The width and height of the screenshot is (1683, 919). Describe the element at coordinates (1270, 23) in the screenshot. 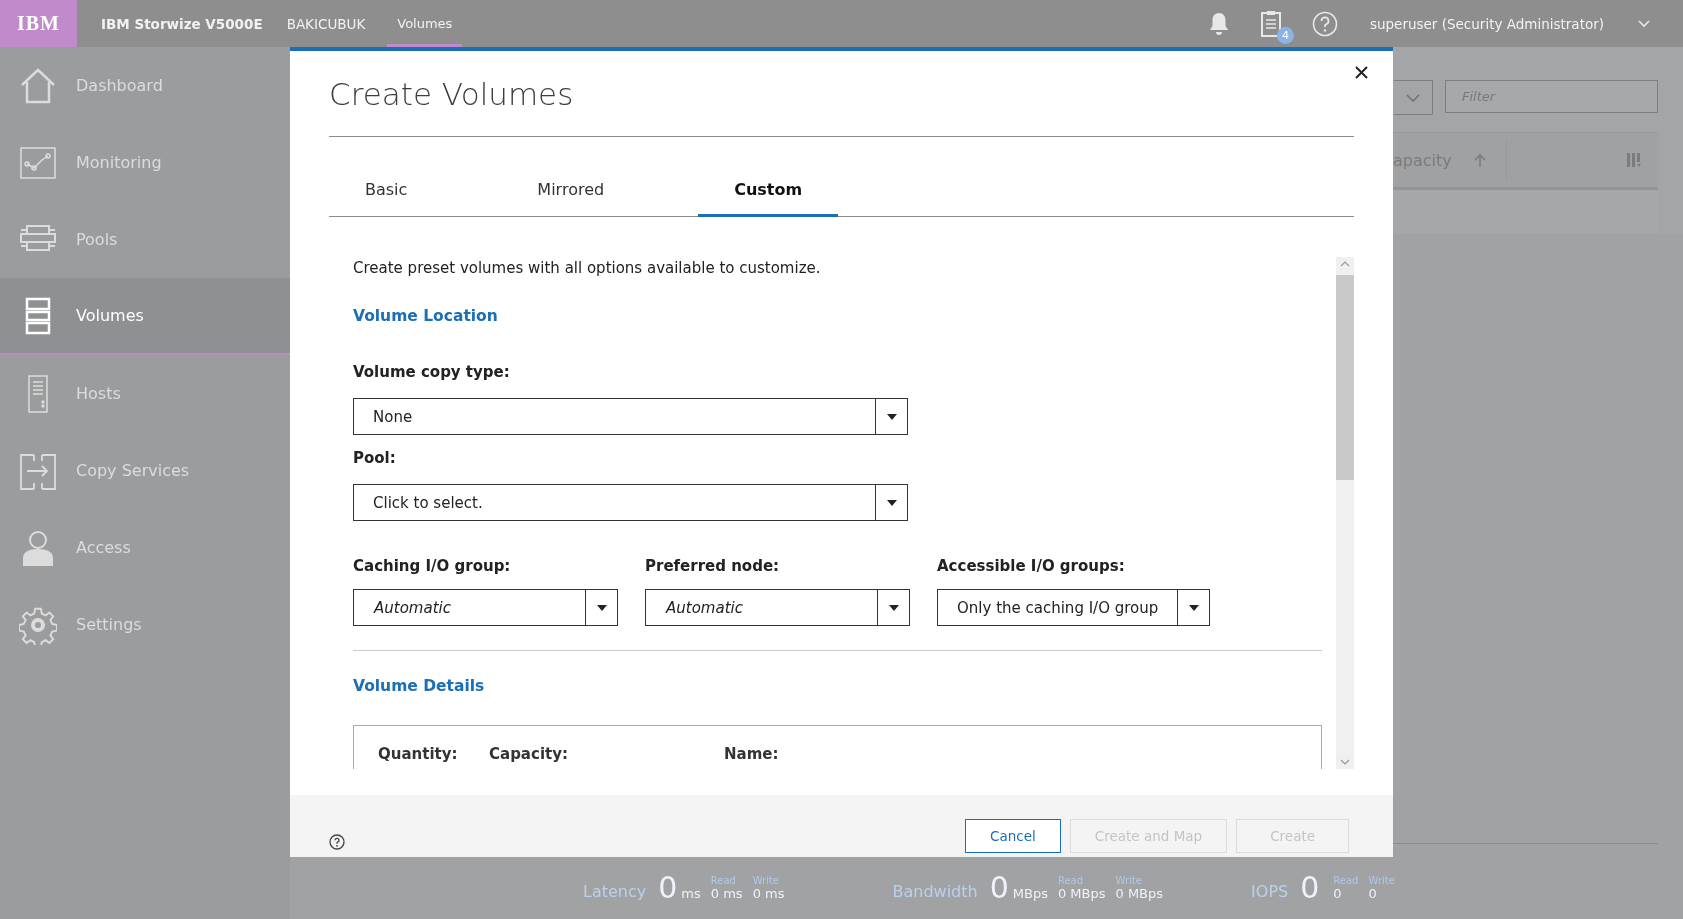

I see `clipboard-icon` at that location.